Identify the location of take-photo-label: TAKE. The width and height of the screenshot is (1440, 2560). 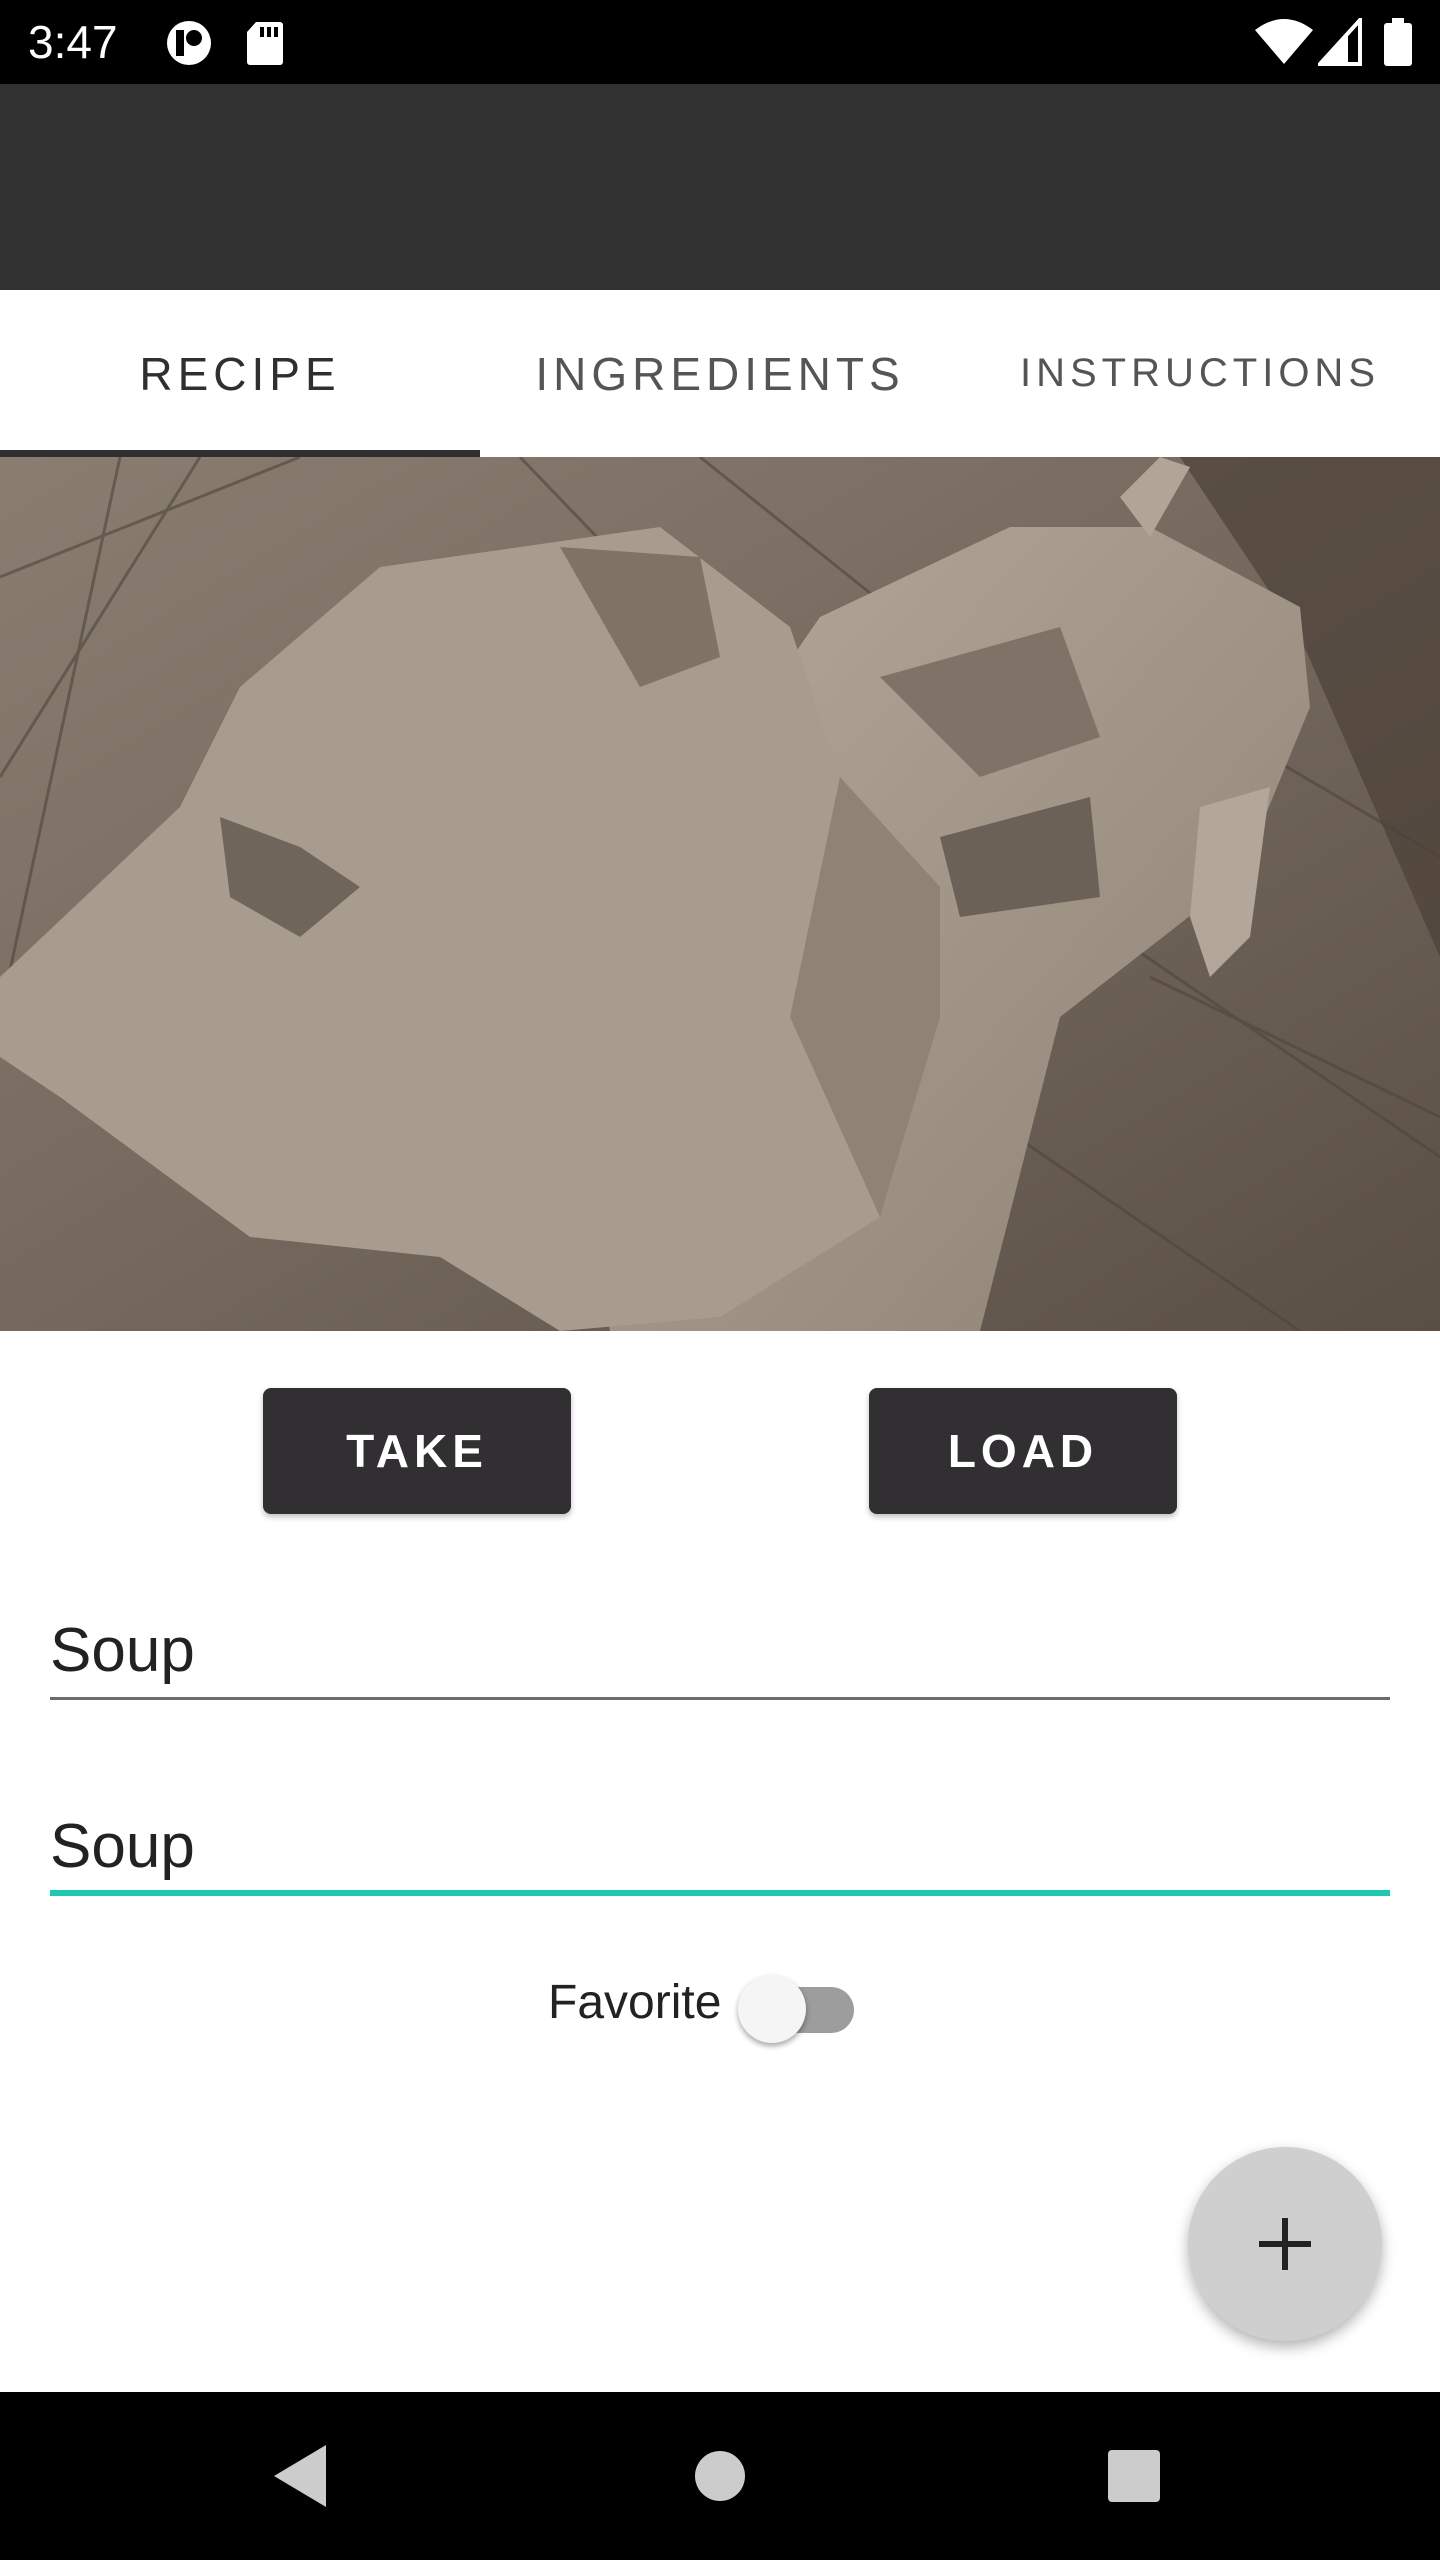
(417, 1451).